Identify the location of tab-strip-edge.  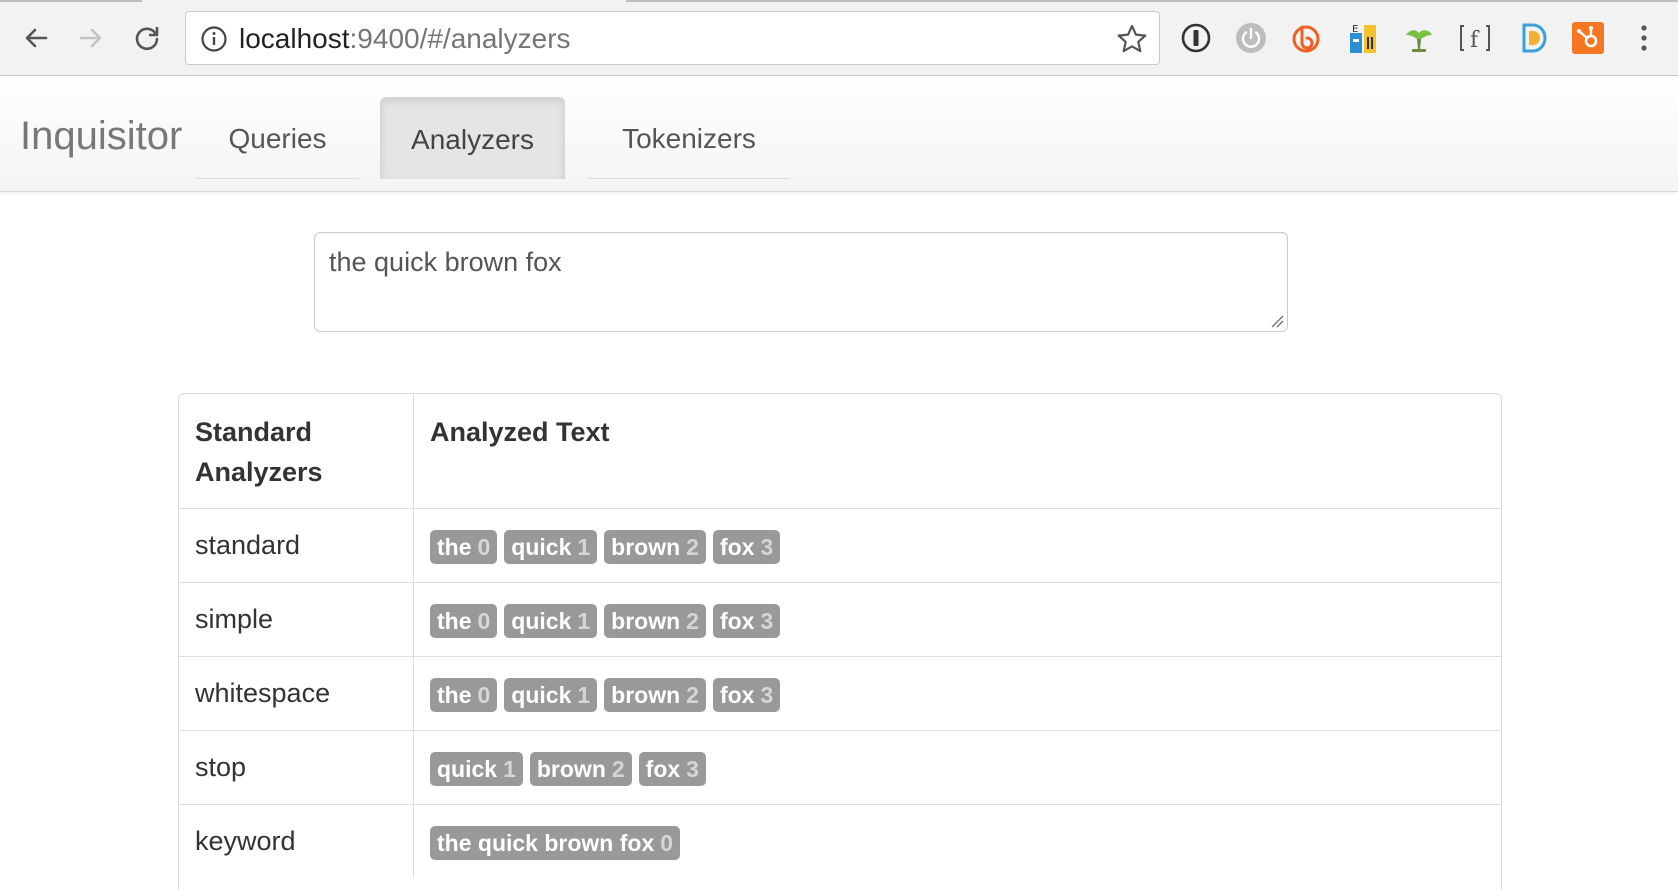
(839, 1).